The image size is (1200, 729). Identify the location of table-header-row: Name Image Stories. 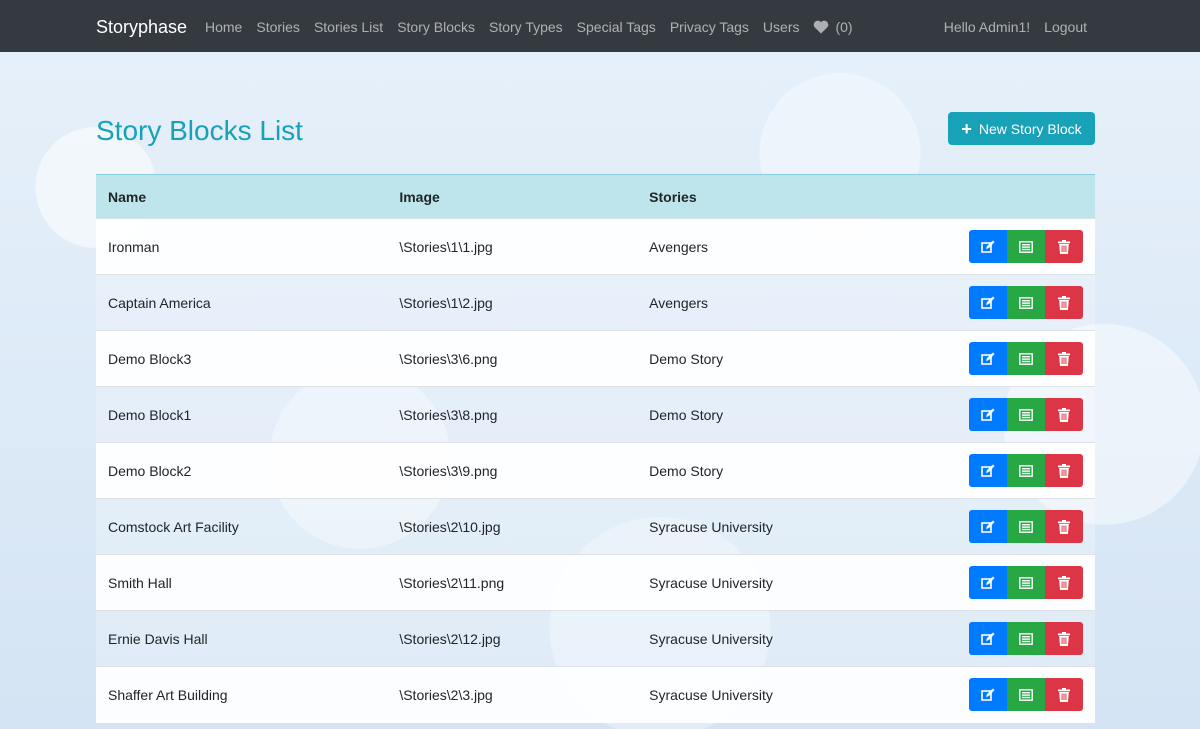
(595, 196).